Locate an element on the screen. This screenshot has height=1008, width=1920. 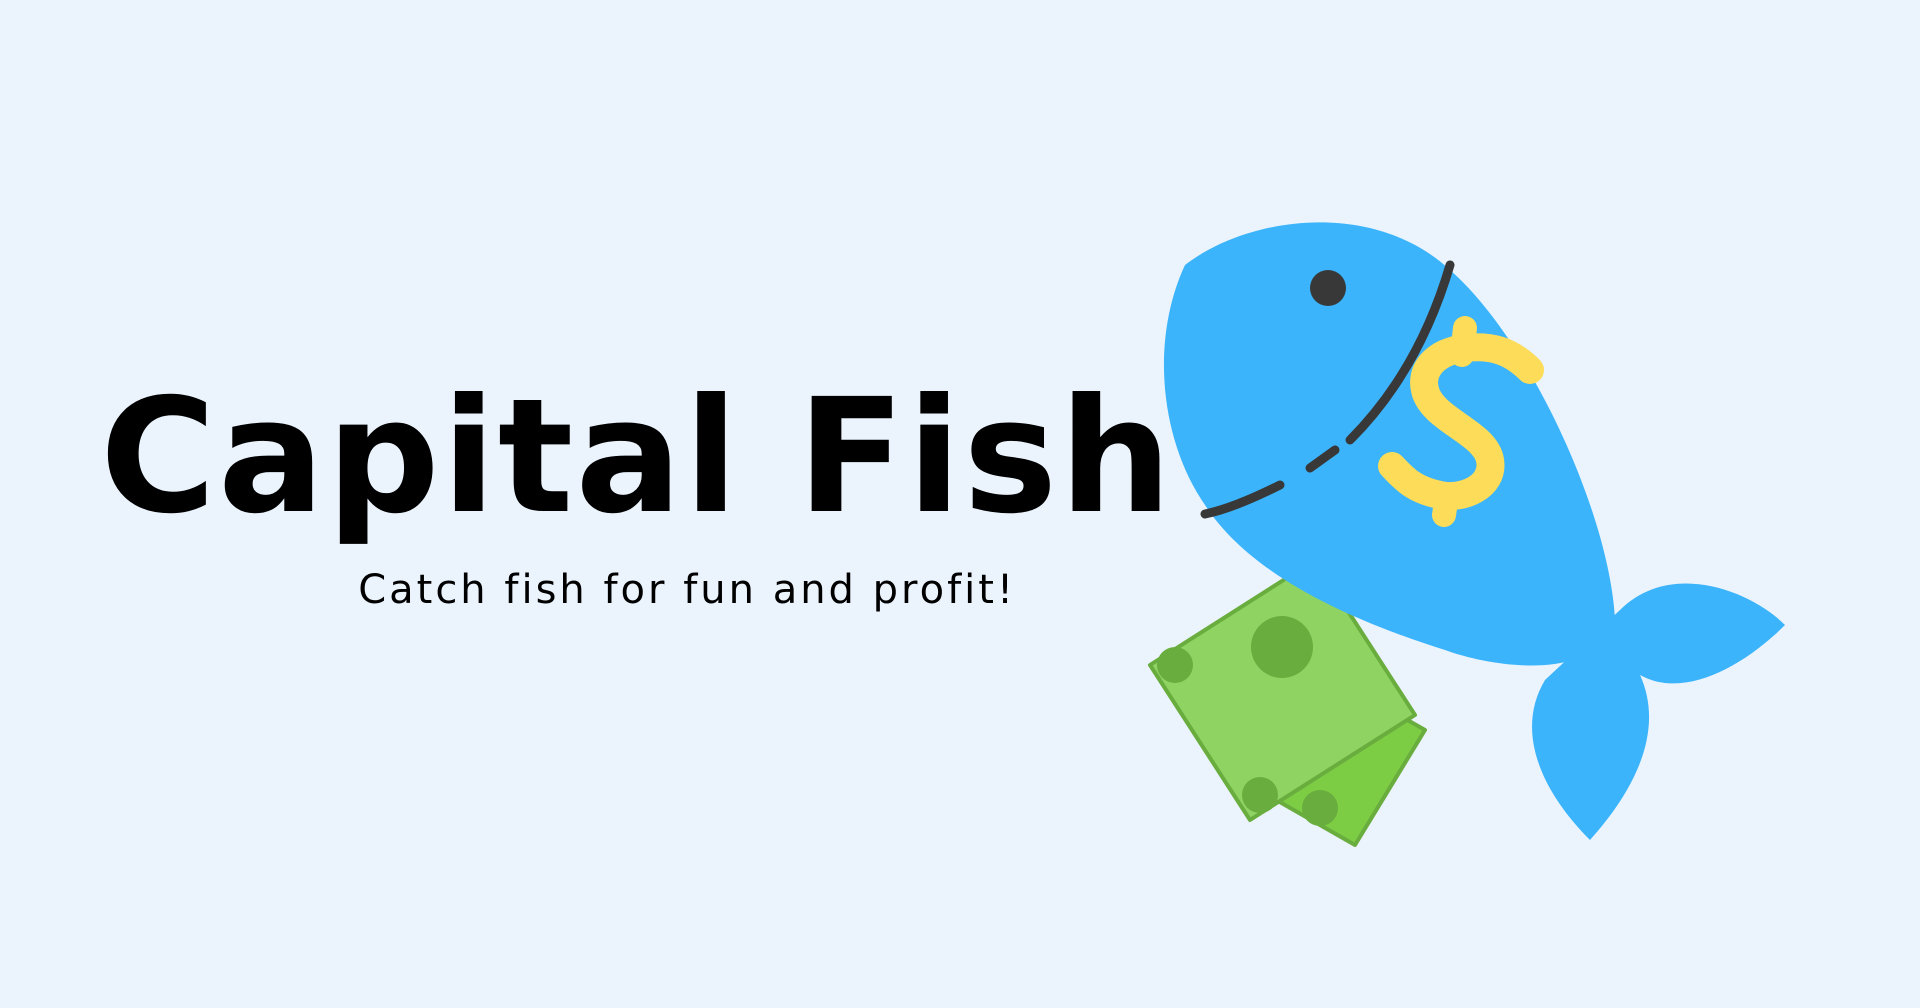
page-title: Capital Fish is located at coordinates (637, 457).